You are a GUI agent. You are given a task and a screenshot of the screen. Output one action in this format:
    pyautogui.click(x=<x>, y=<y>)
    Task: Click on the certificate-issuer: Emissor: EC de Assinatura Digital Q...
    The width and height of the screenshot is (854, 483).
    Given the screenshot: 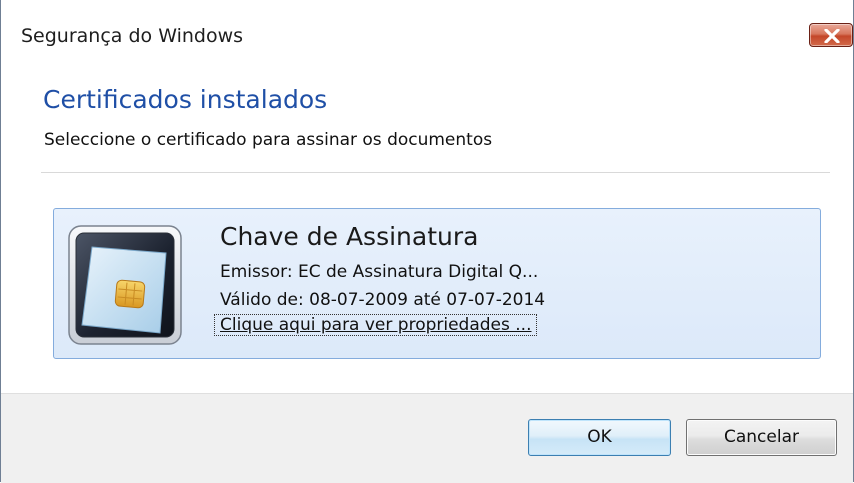 What is the action you would take?
    pyautogui.click(x=379, y=272)
    